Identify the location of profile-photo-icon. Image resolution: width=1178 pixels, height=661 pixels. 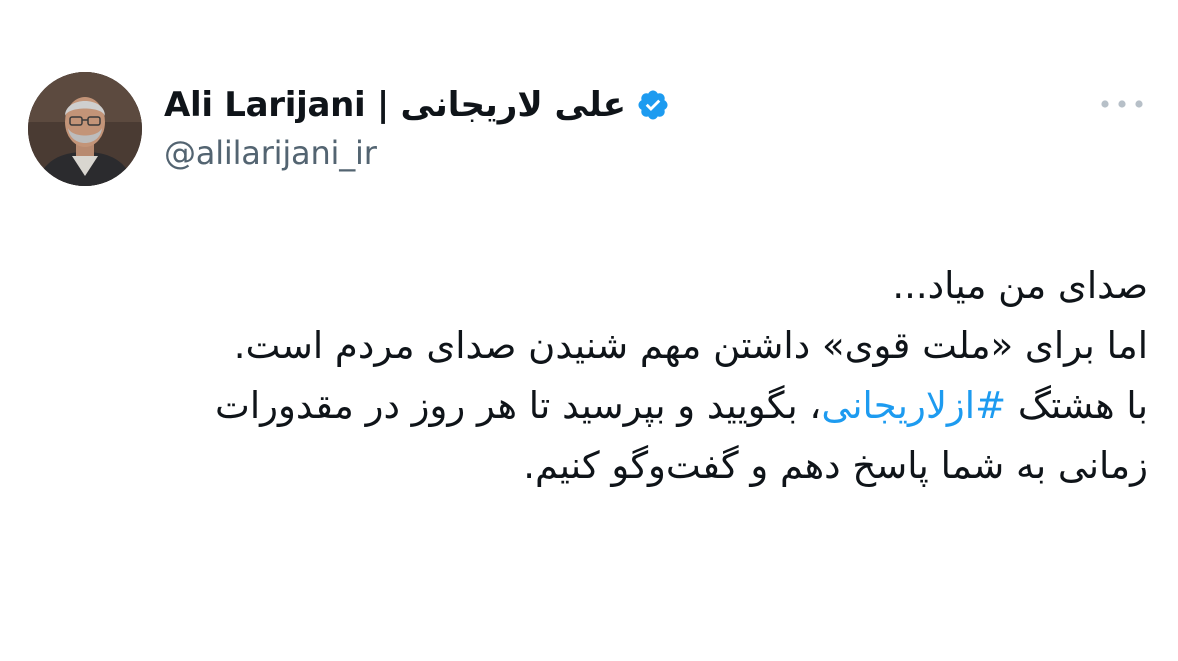
(85, 129).